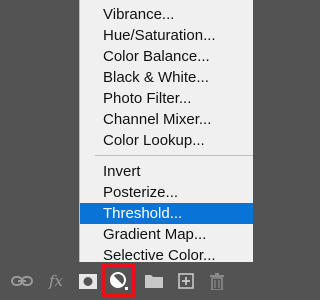 The image size is (320, 300). I want to click on new-group-button, so click(154, 281).